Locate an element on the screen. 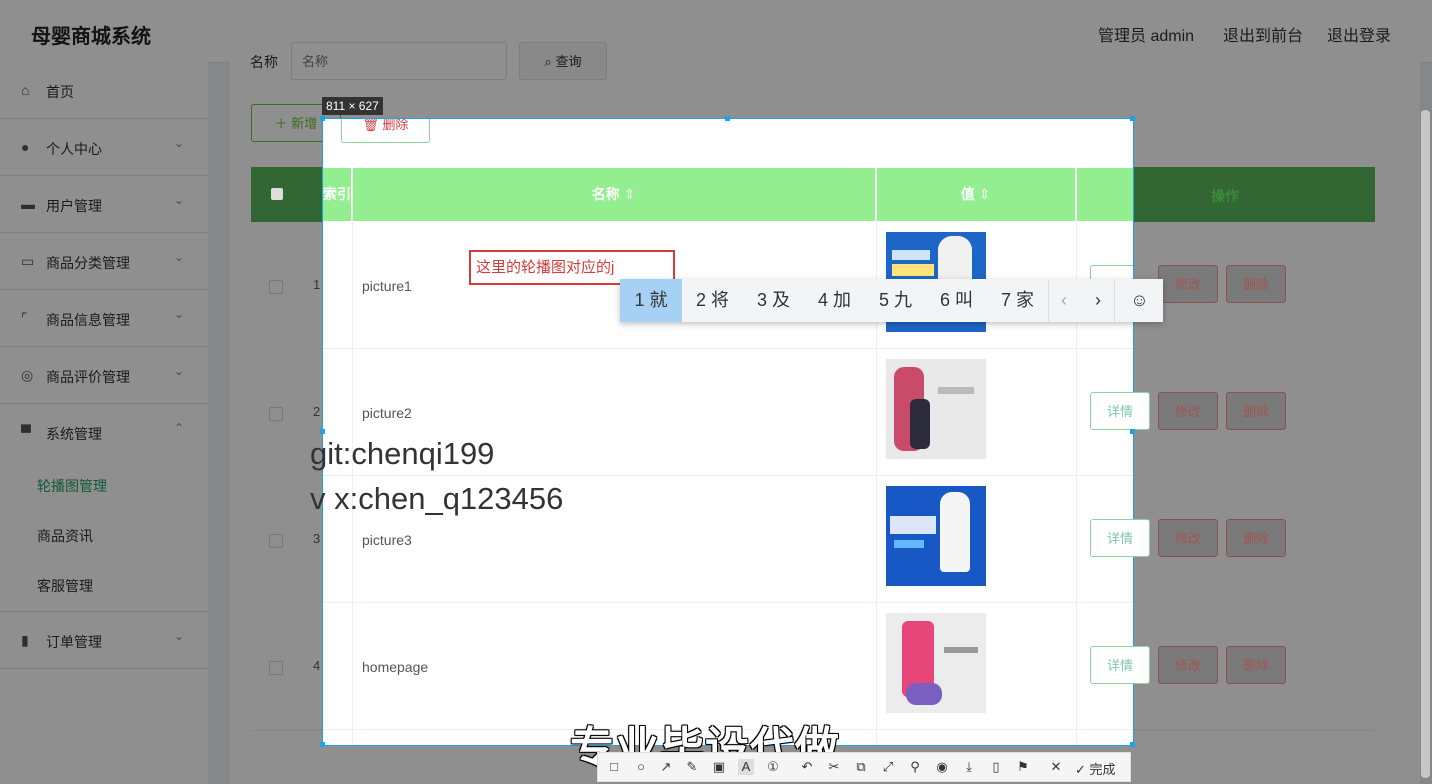  column-header-index: 索引 is located at coordinates (337, 194).